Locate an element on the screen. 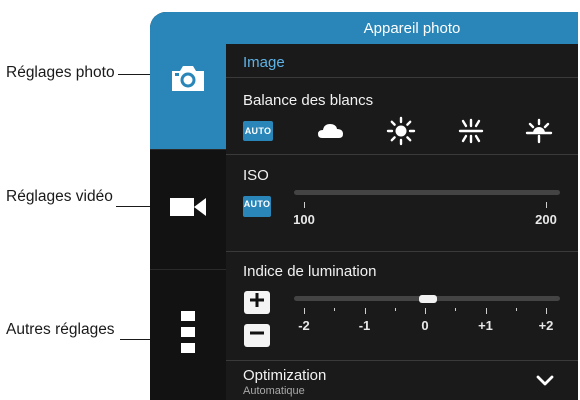 Image resolution: width=580 pixels, height=400 pixels. optimization-label: Optimization is located at coordinates (285, 375).